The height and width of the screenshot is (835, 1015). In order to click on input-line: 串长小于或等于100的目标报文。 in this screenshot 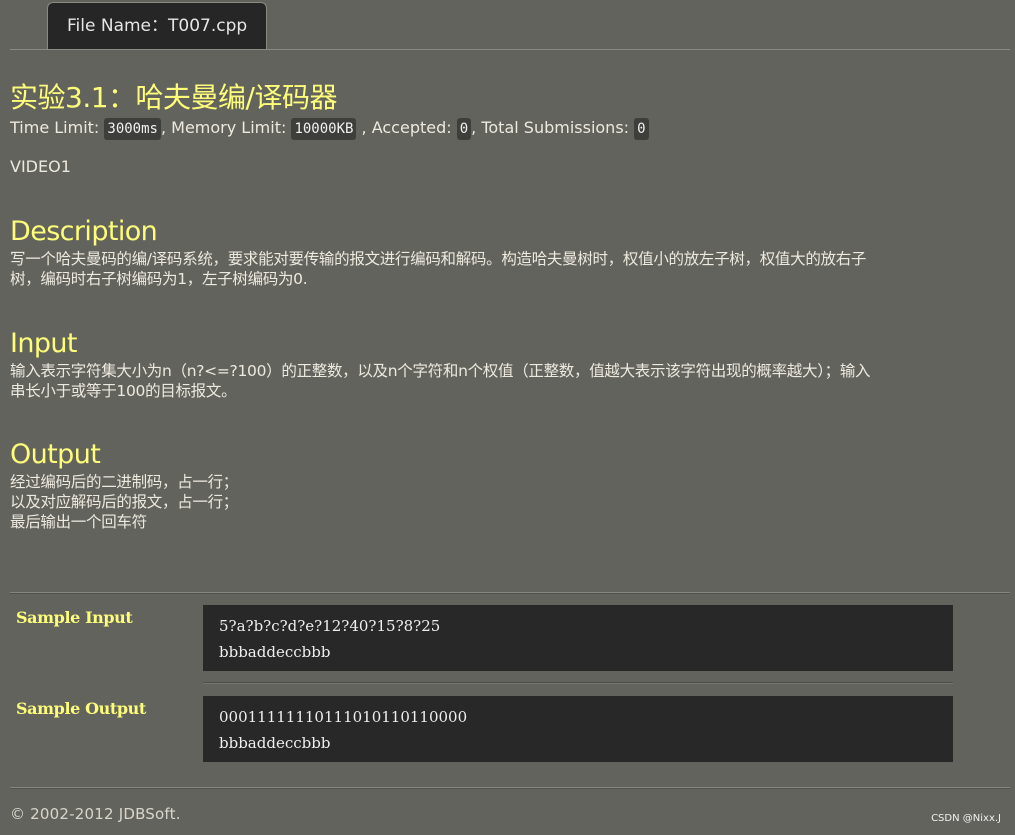, I will do `click(123, 391)`.